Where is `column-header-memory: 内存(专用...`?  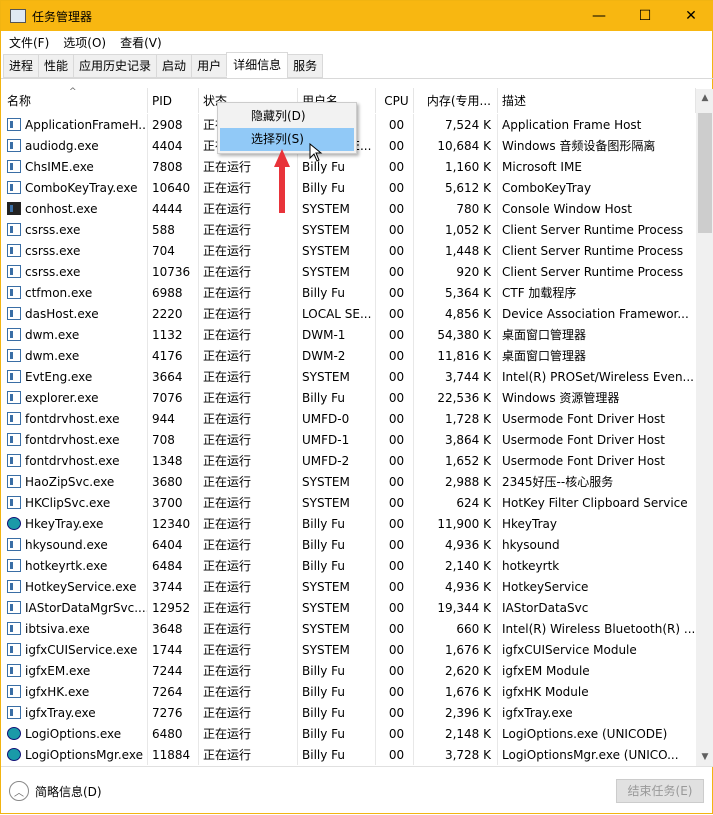 column-header-memory: 内存(专用... is located at coordinates (456, 100).